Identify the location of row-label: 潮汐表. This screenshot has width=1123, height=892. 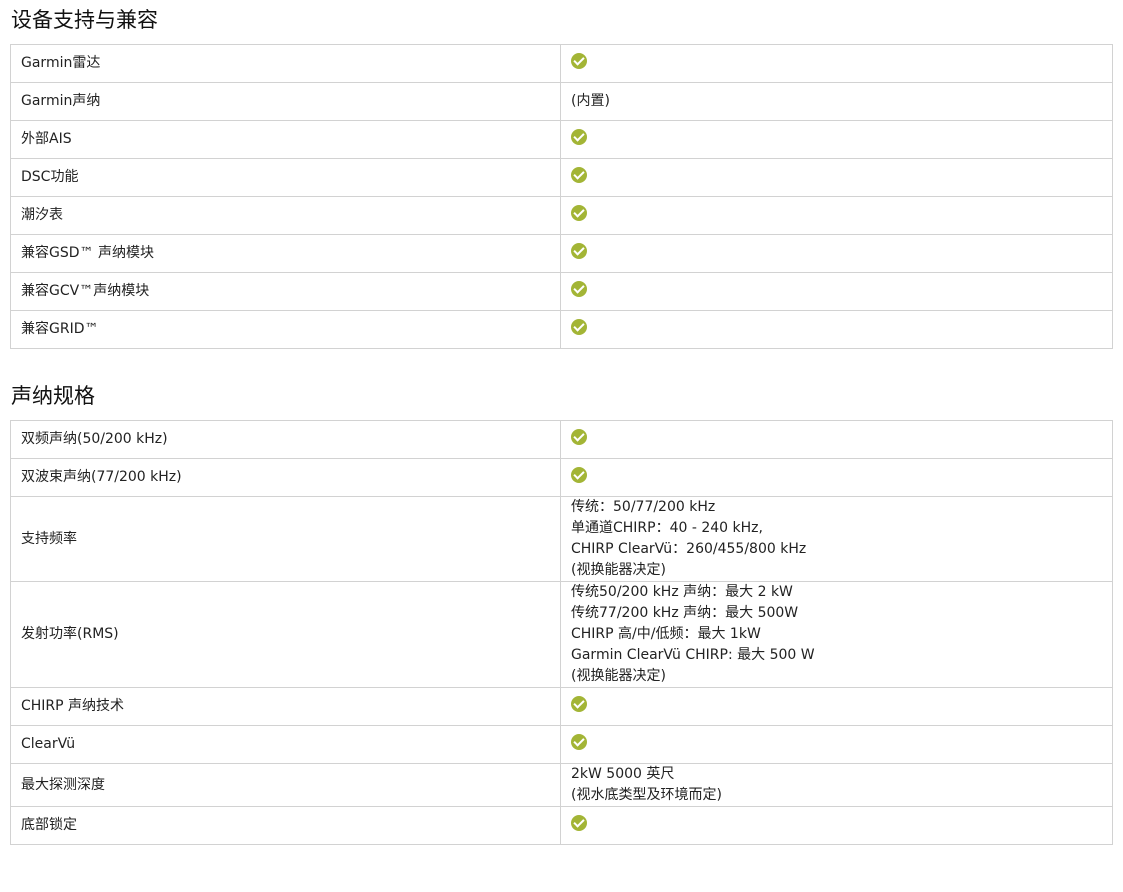
(285, 215).